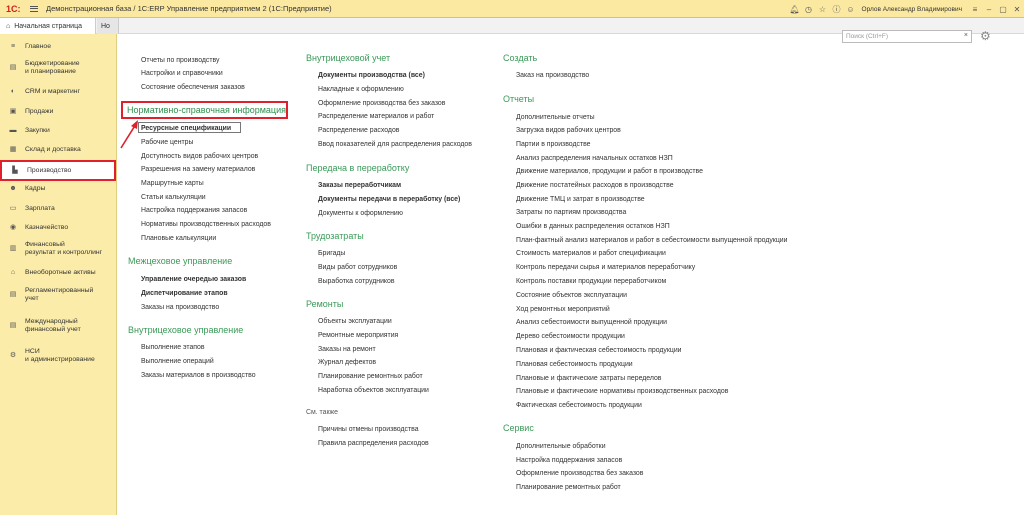  I want to click on tab-second: Но, so click(108, 26).